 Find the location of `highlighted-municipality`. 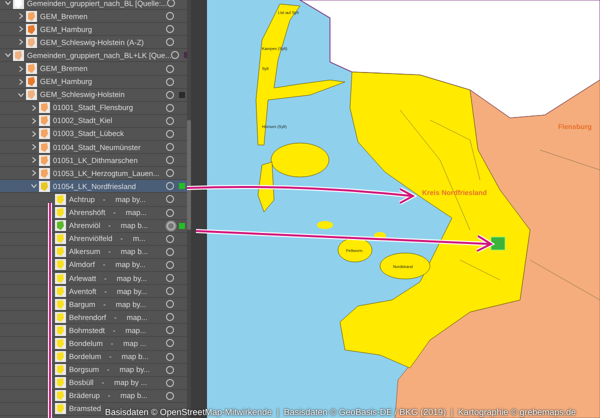

highlighted-municipality is located at coordinates (498, 243).